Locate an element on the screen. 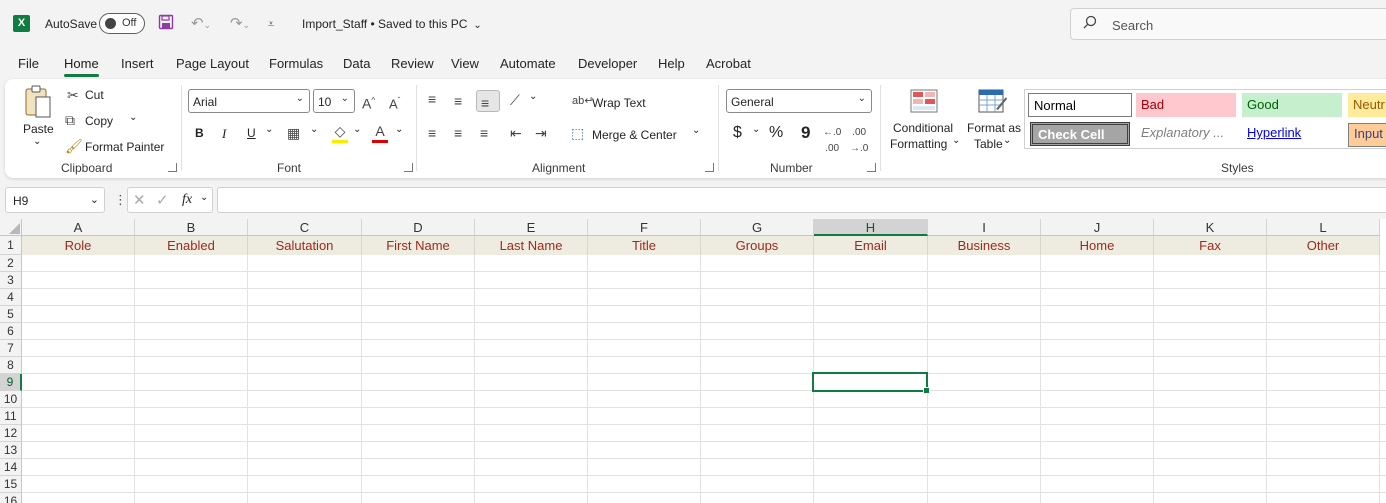  format-painter-icon: 🖌 is located at coordinates (74, 146).